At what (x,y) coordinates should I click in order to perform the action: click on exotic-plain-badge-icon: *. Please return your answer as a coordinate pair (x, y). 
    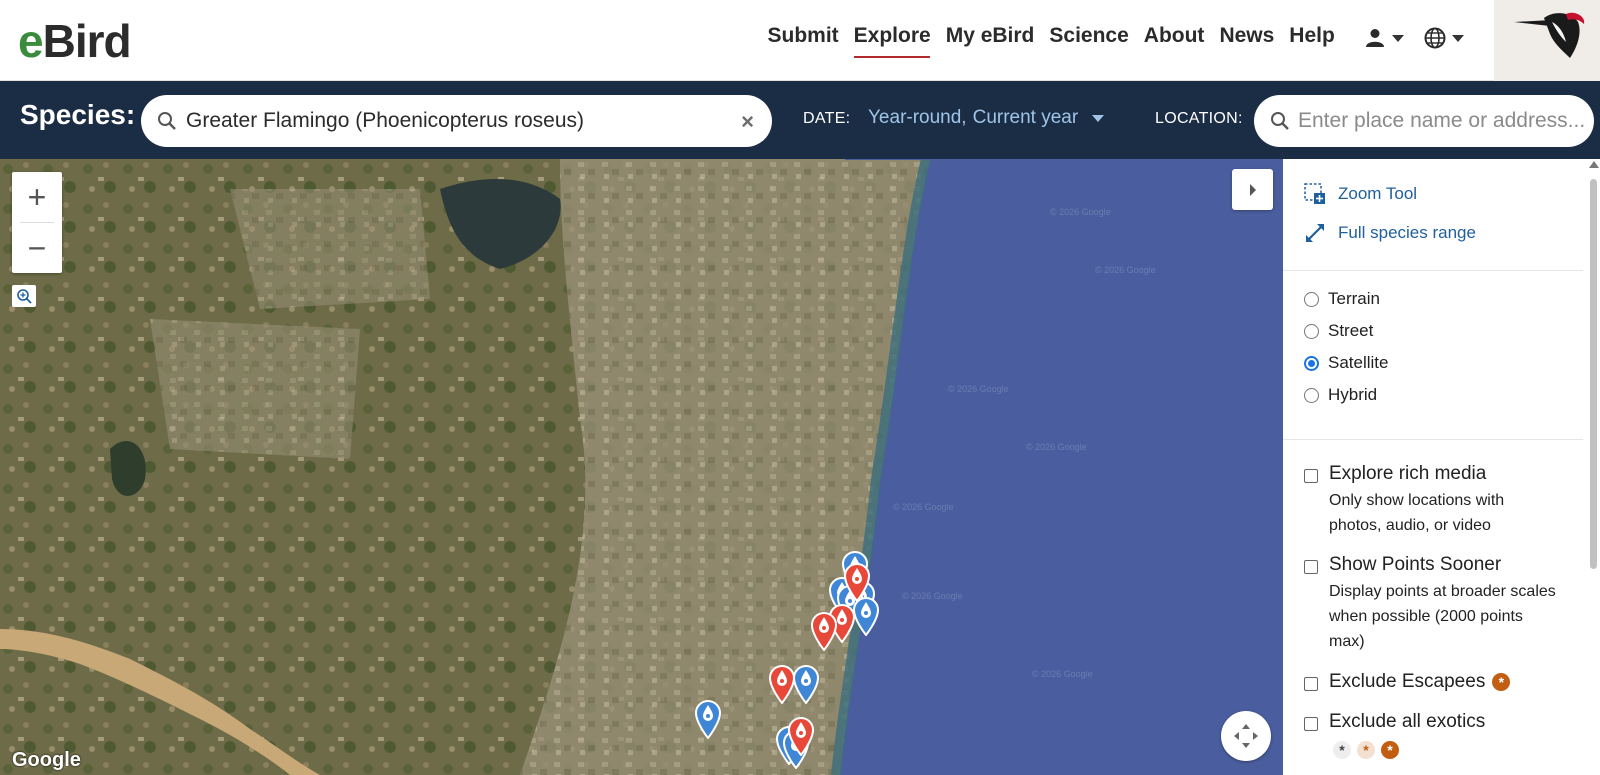
    Looking at the image, I should click on (1342, 750).